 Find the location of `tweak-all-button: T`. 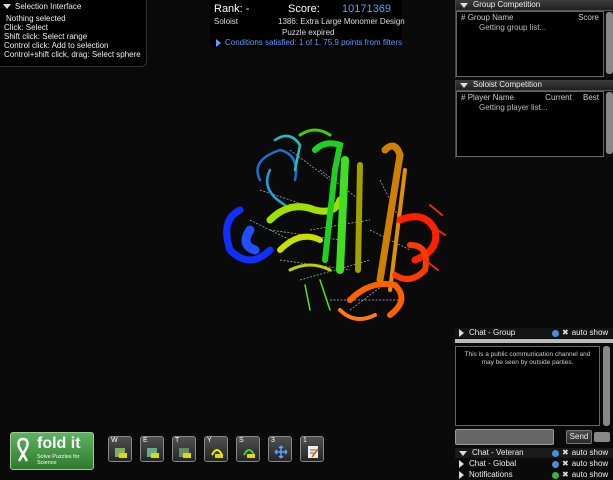

tweak-all-button: T is located at coordinates (184, 449).